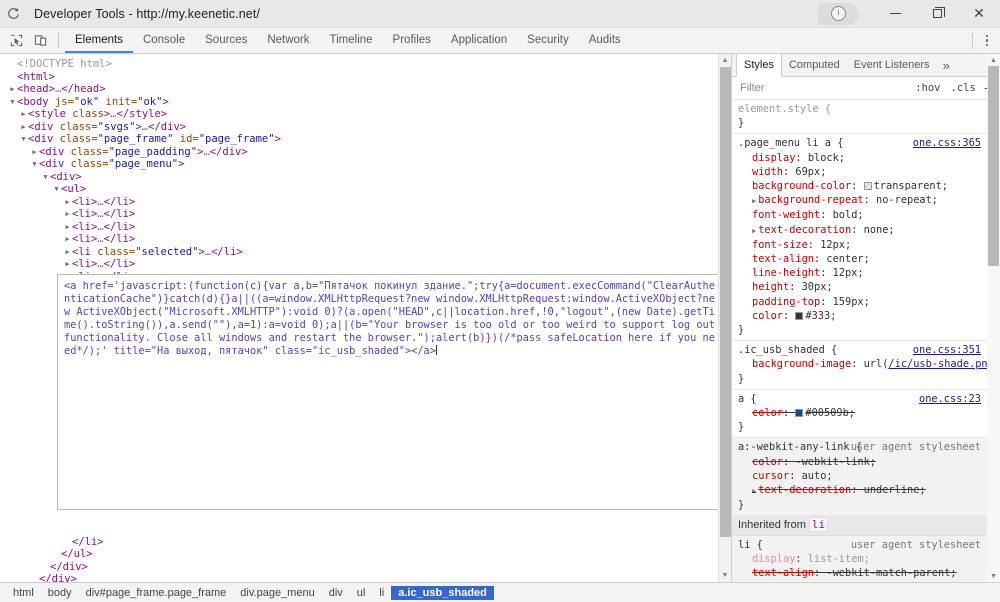 The image size is (1000, 602). I want to click on tab-console: Console, so click(164, 40).